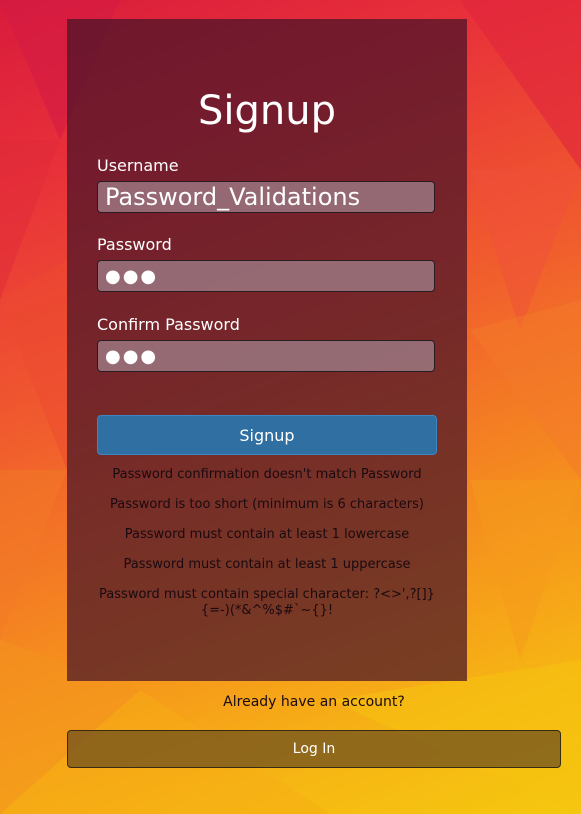 This screenshot has width=581, height=814. I want to click on confirm-password-field: ●●●, so click(266, 356).